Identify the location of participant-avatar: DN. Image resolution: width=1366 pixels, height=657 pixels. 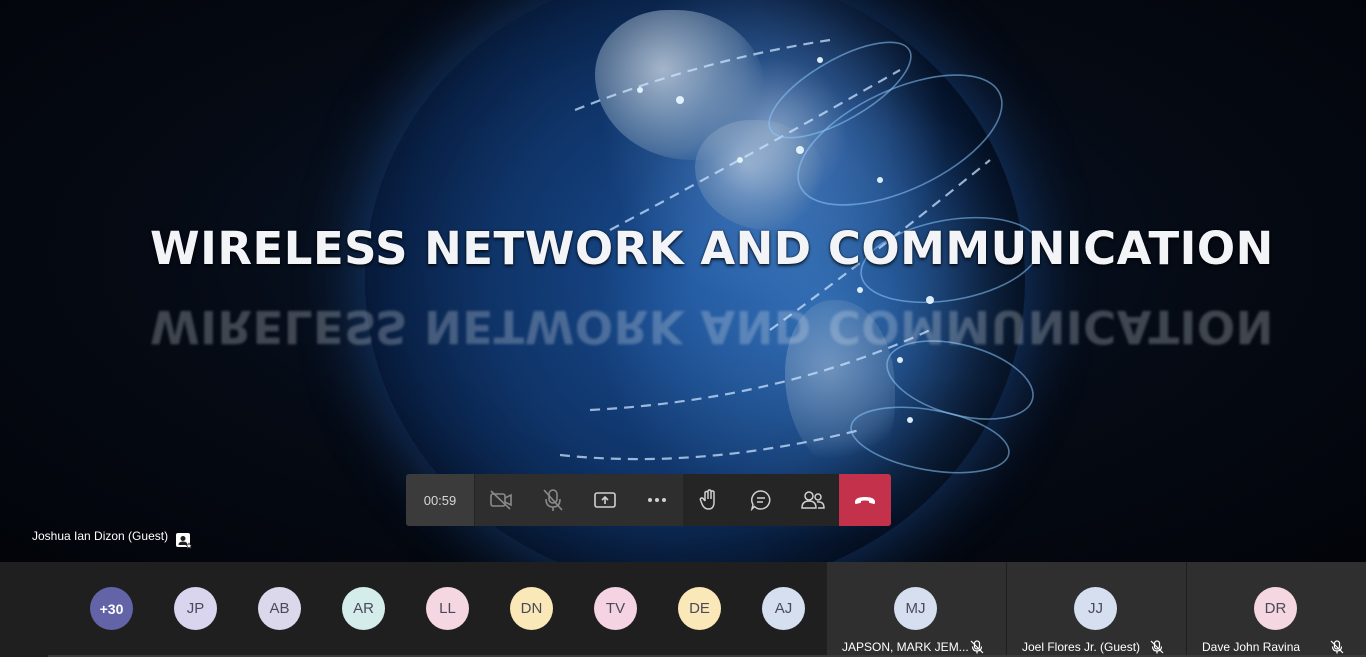
(531, 608).